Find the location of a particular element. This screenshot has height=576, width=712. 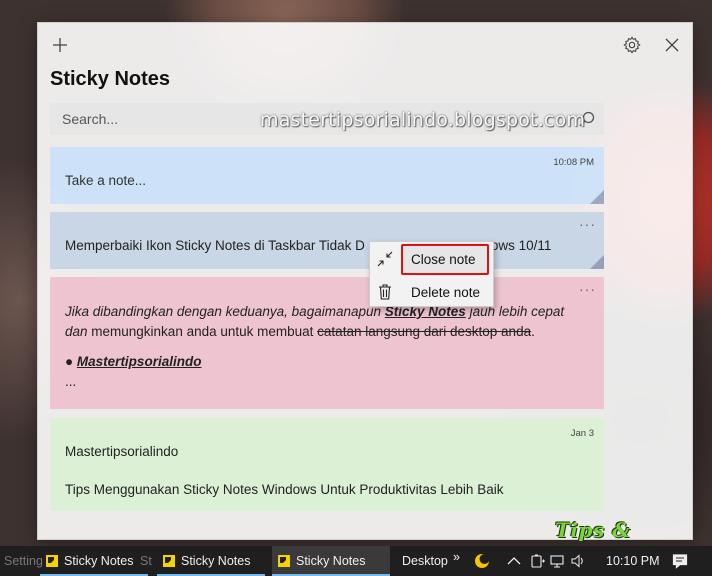

notification-center-icon is located at coordinates (680, 561).